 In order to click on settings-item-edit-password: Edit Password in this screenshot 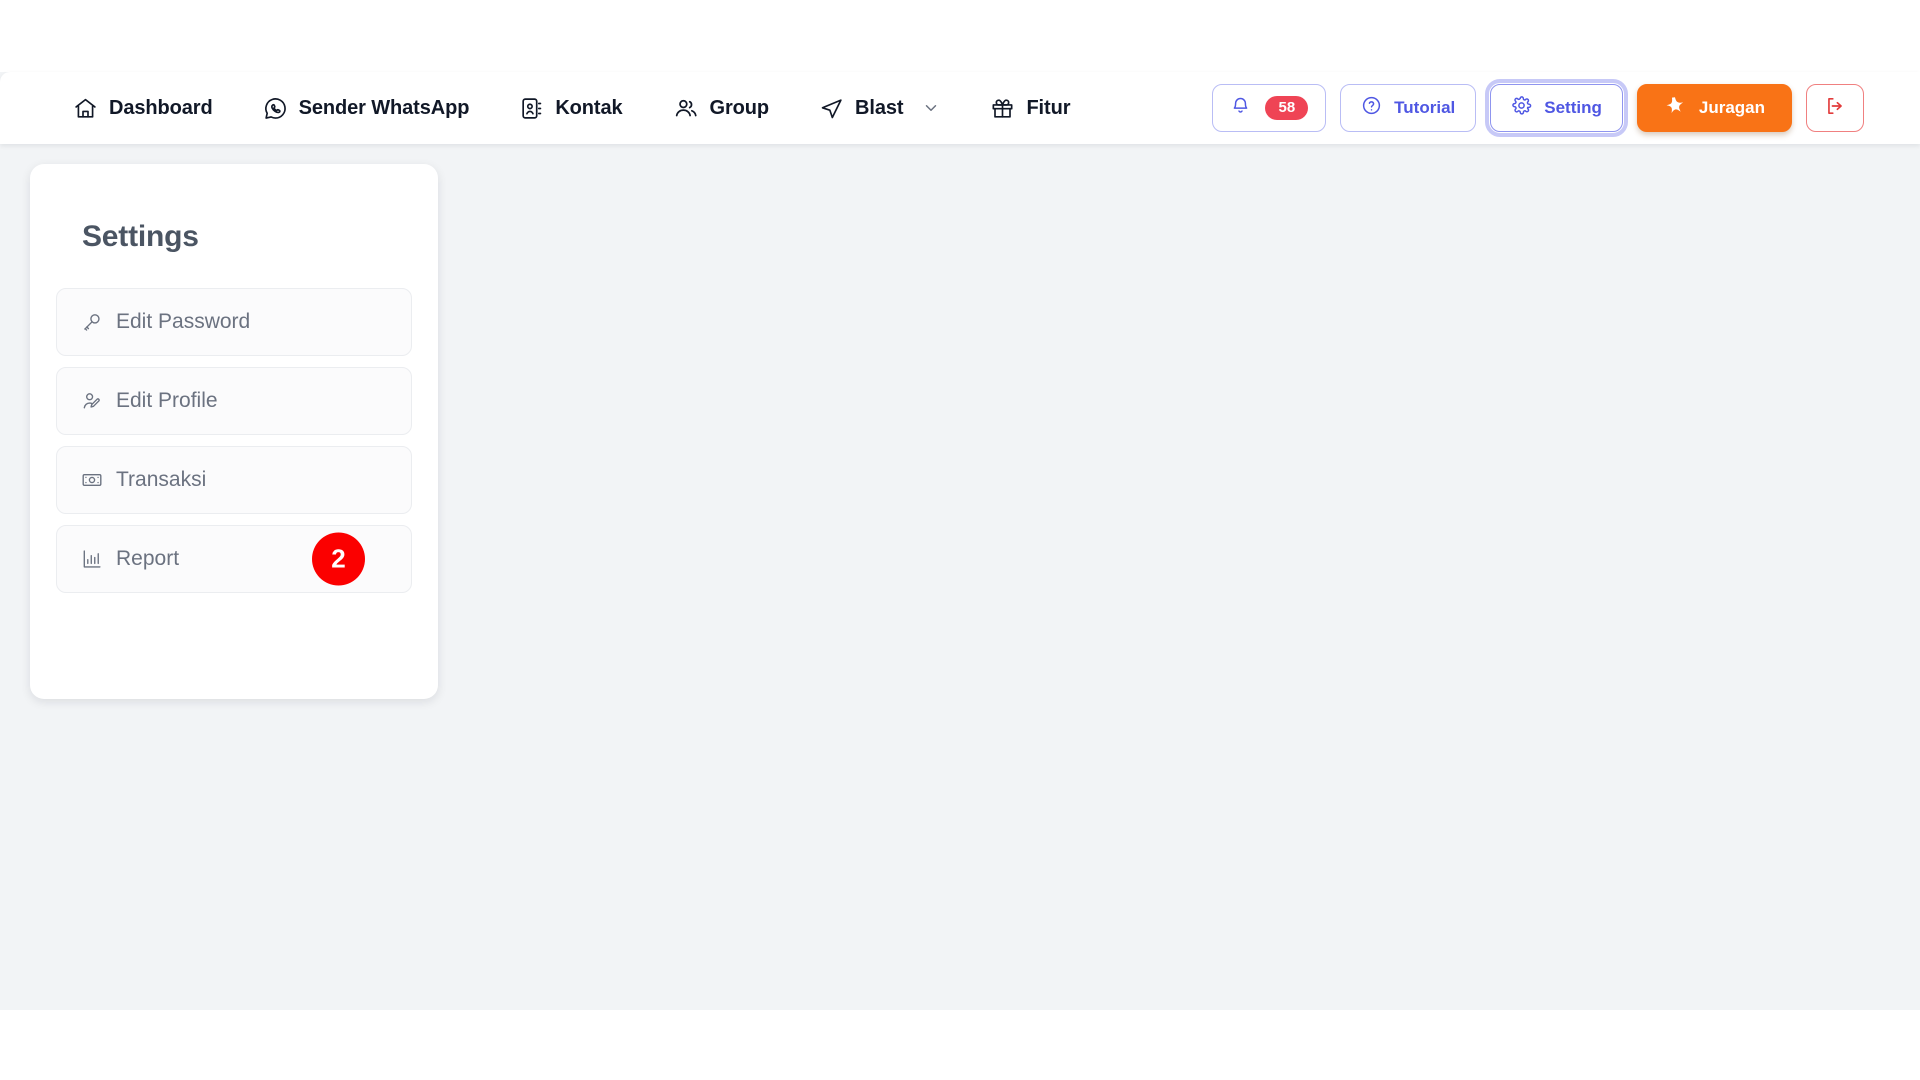, I will do `click(234, 322)`.